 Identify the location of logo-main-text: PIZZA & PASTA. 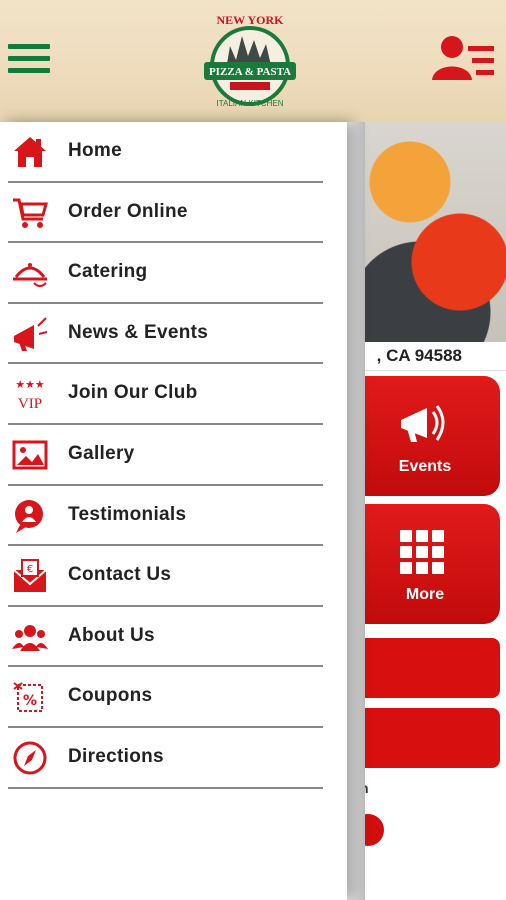
(250, 72).